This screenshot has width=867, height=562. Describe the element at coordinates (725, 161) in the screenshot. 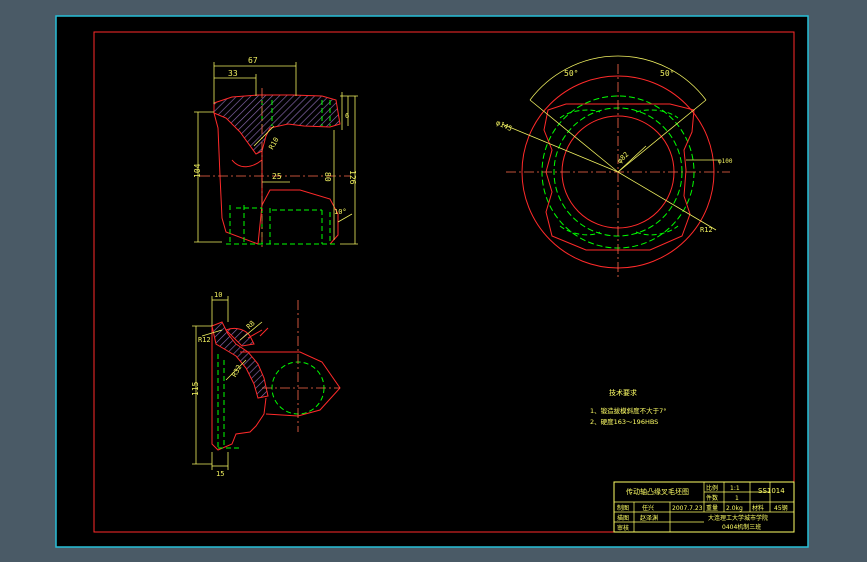

I see `dim-phi100: φ100` at that location.